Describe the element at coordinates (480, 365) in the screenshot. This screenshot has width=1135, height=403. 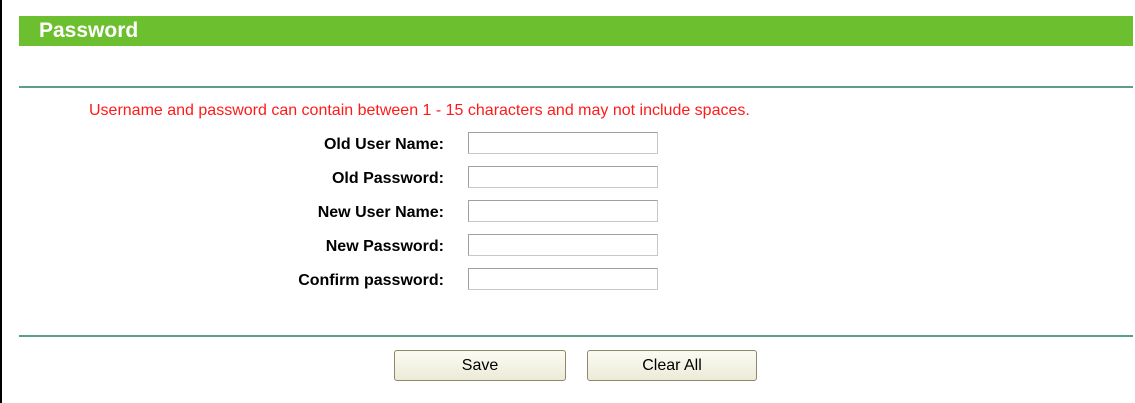
I see `save-button: Save` at that location.